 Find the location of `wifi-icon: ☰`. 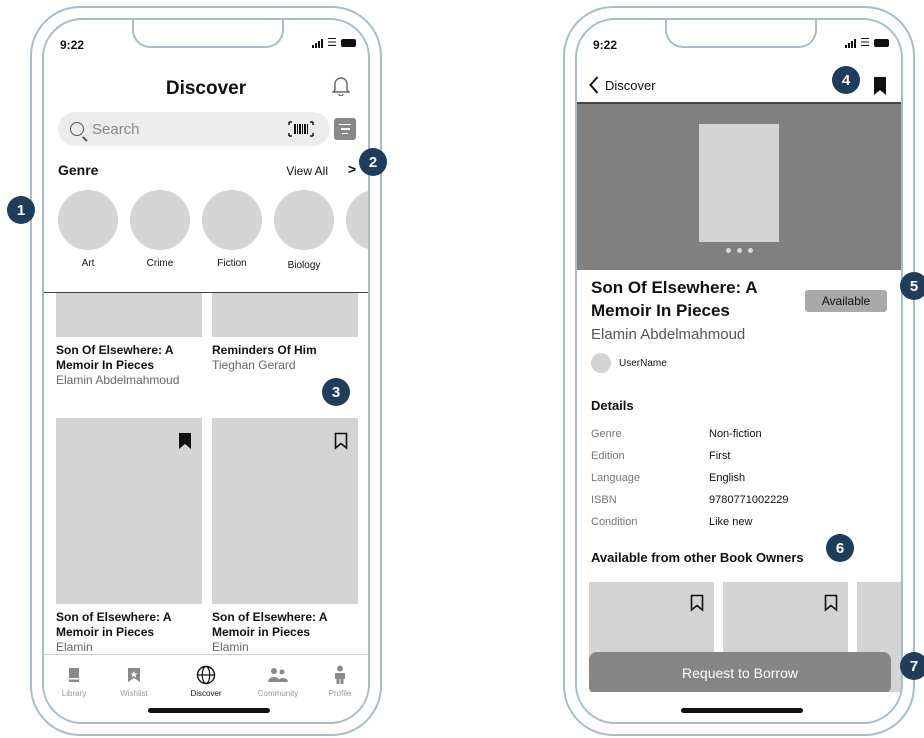

wifi-icon: ☰ is located at coordinates (865, 43).